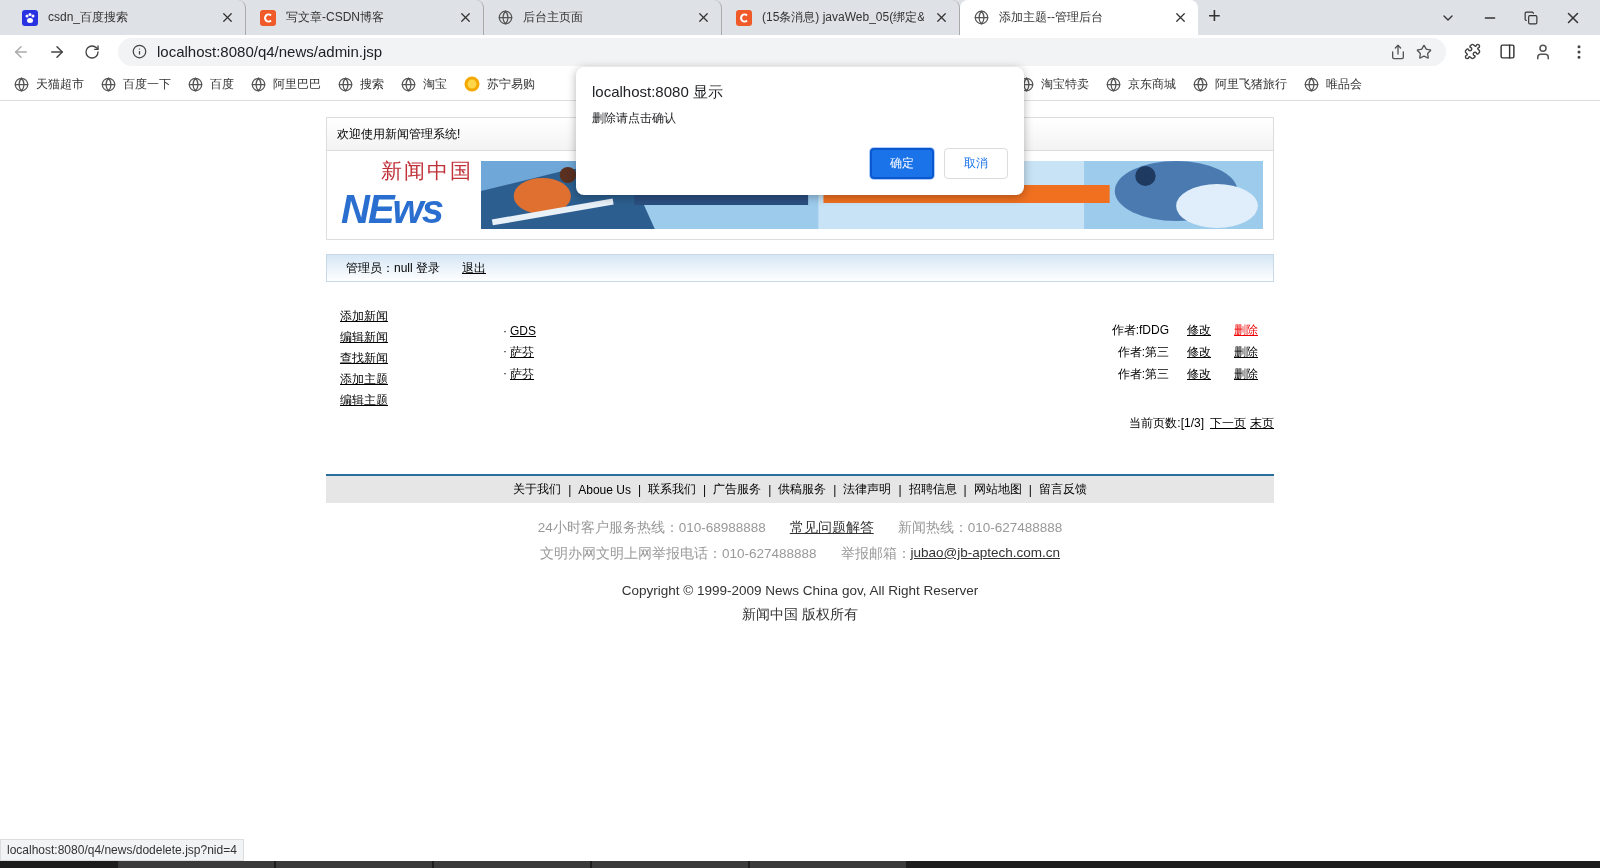  What do you see at coordinates (782, 51) in the screenshot?
I see `address-bar: localhost:8080/q4/news/admin.jsp` at bounding box center [782, 51].